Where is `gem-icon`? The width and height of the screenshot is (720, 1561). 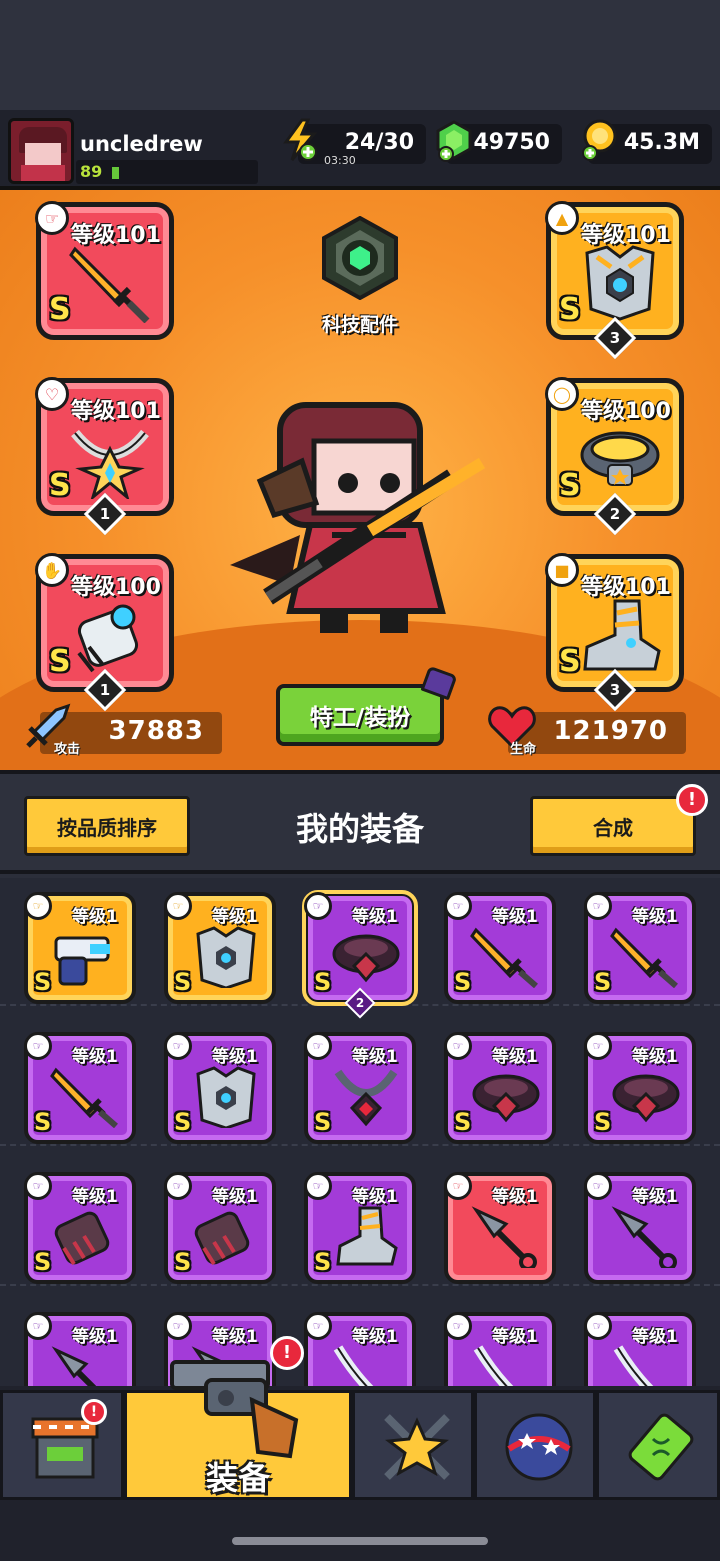
gem-icon is located at coordinates (454, 141).